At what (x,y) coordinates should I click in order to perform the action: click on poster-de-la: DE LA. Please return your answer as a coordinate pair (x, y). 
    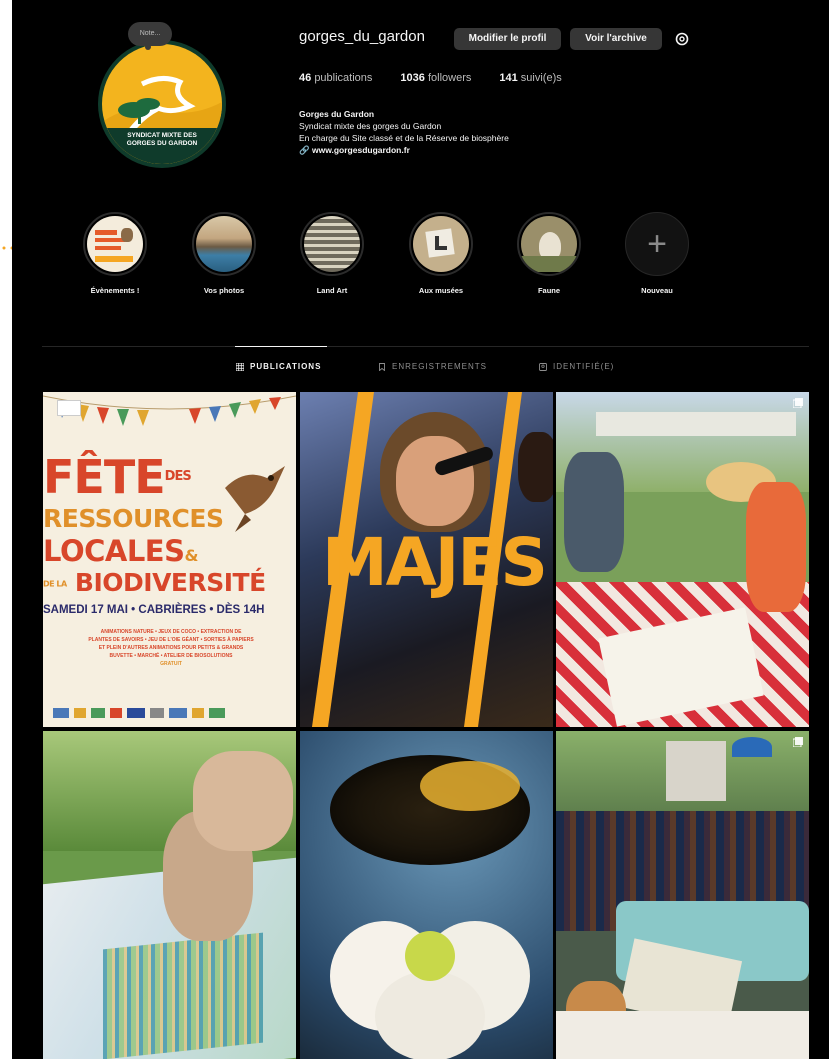
    Looking at the image, I should click on (55, 584).